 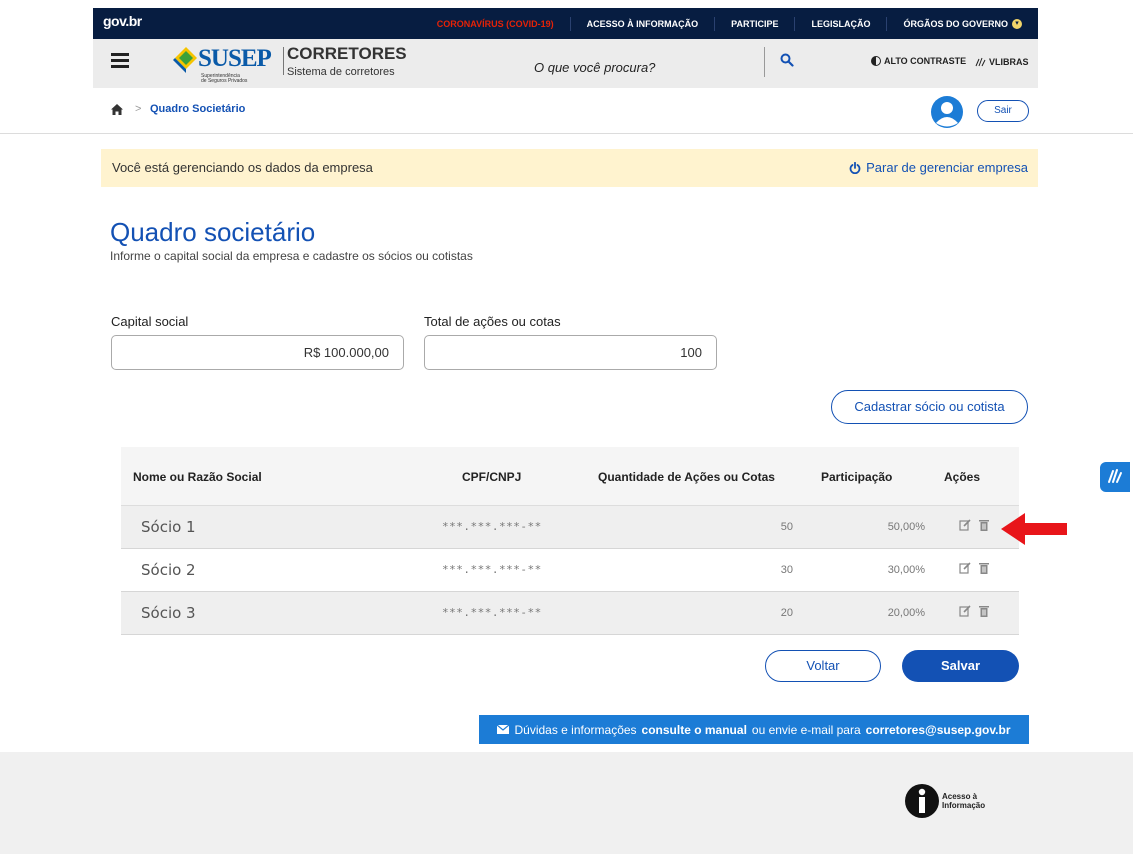 I want to click on susep-diamond-icon, so click(x=185, y=60).